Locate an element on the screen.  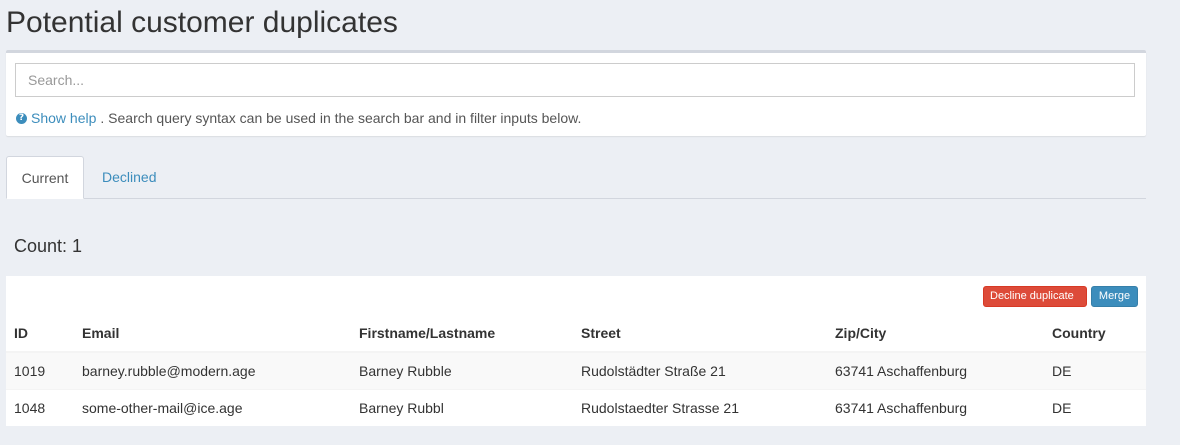
search-input is located at coordinates (575, 80).